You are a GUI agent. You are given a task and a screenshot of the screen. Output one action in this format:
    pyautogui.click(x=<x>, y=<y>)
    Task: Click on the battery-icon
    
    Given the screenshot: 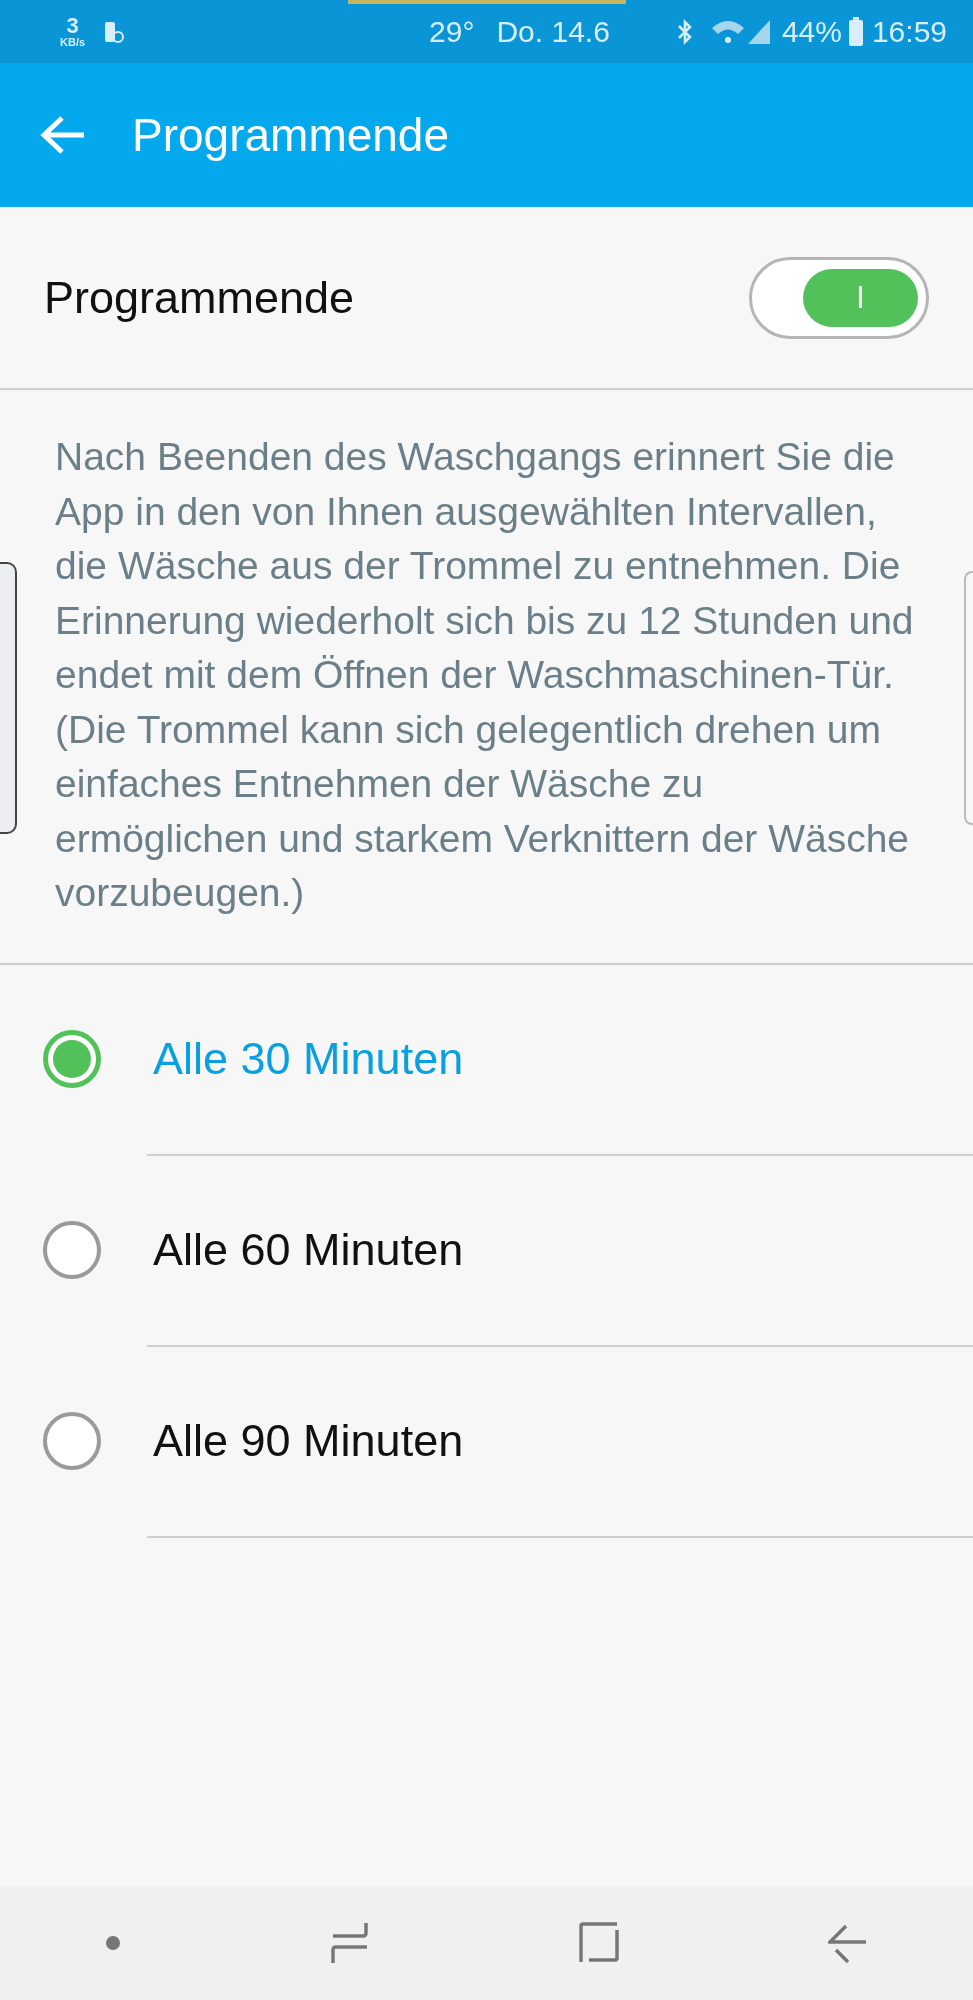 What is the action you would take?
    pyautogui.click(x=855, y=31)
    